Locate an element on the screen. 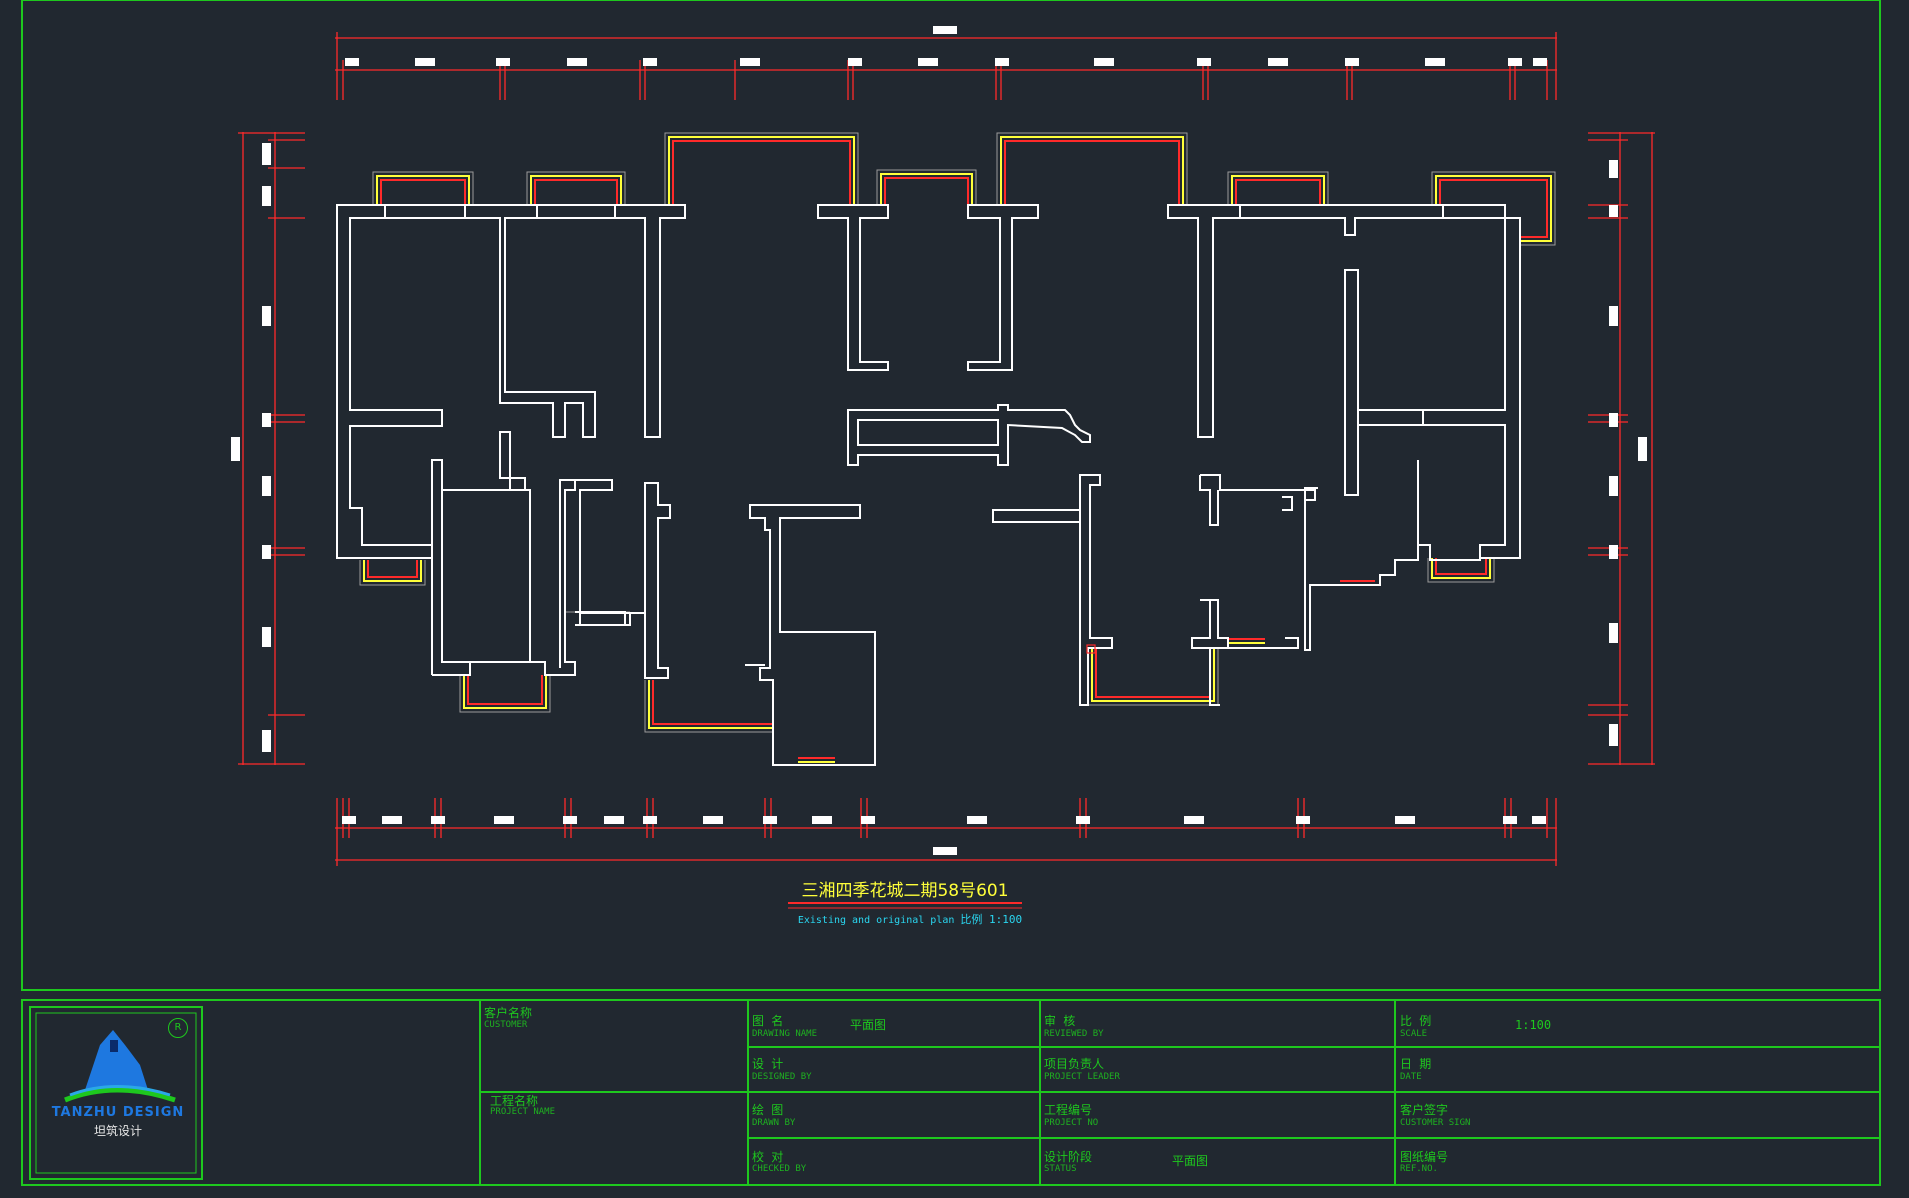 The image size is (1909, 1198). status-label: 设计阶段 is located at coordinates (1068, 1157).